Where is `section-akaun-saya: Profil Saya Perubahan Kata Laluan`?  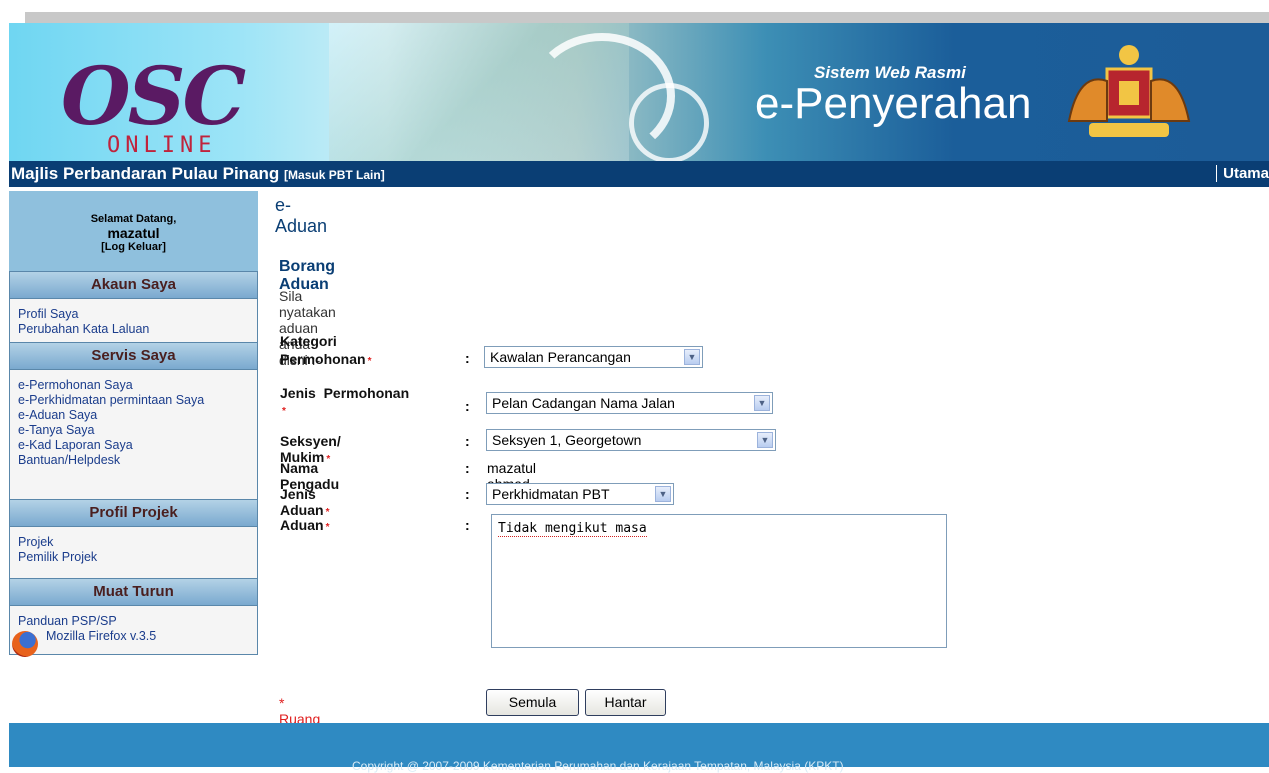 section-akaun-saya: Profil Saya Perubahan Kata Laluan is located at coordinates (133, 320).